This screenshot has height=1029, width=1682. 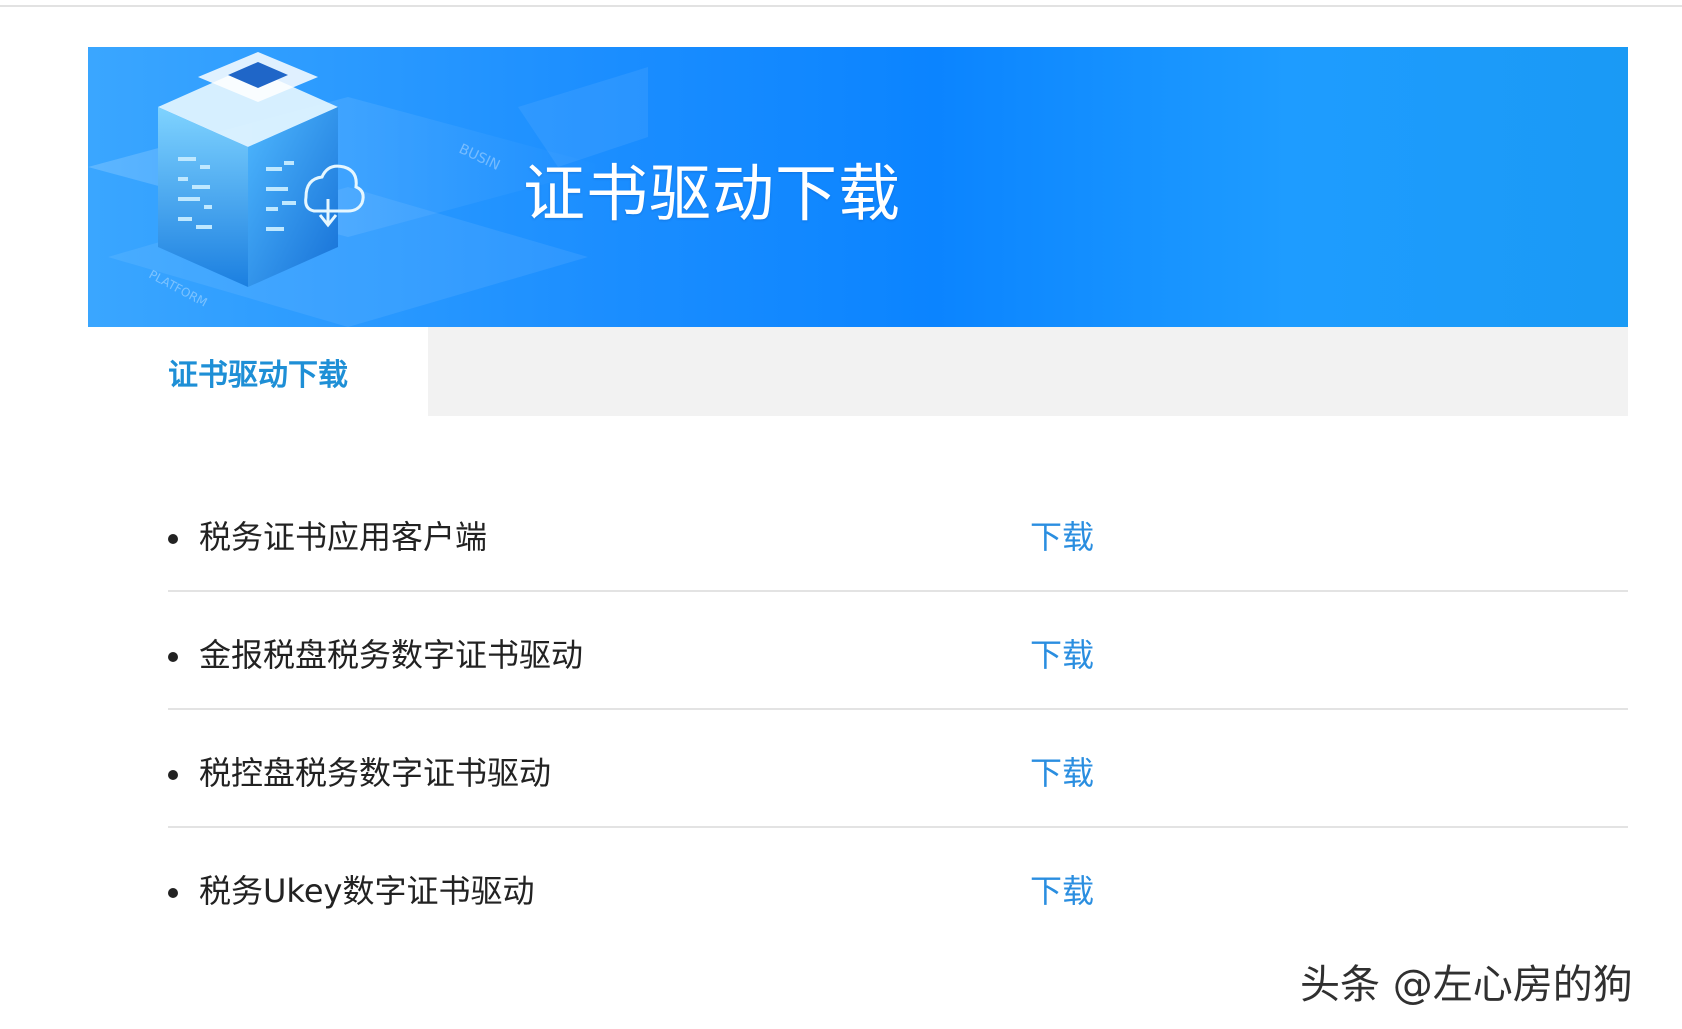 What do you see at coordinates (898, 769) in the screenshot?
I see `list-item: 税控盘税务数字证书驱动 下载` at bounding box center [898, 769].